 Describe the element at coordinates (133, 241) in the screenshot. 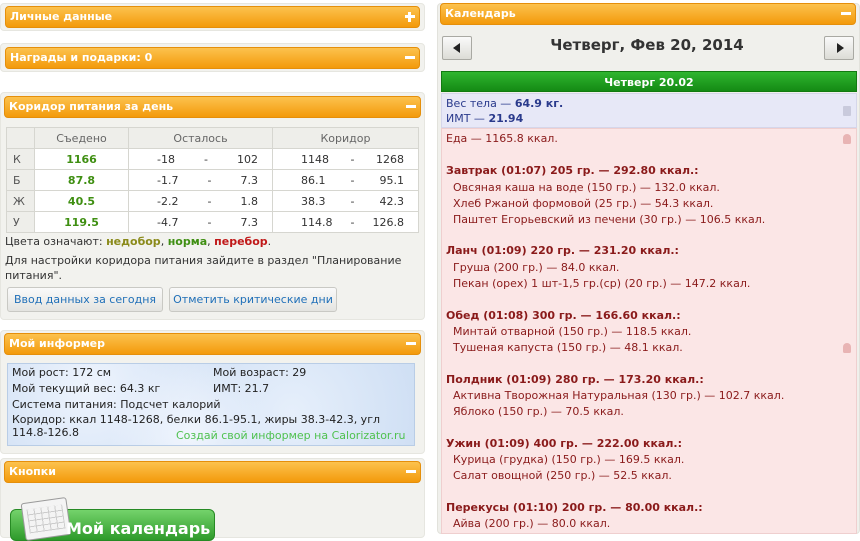

I see `legend-under: недобор` at that location.